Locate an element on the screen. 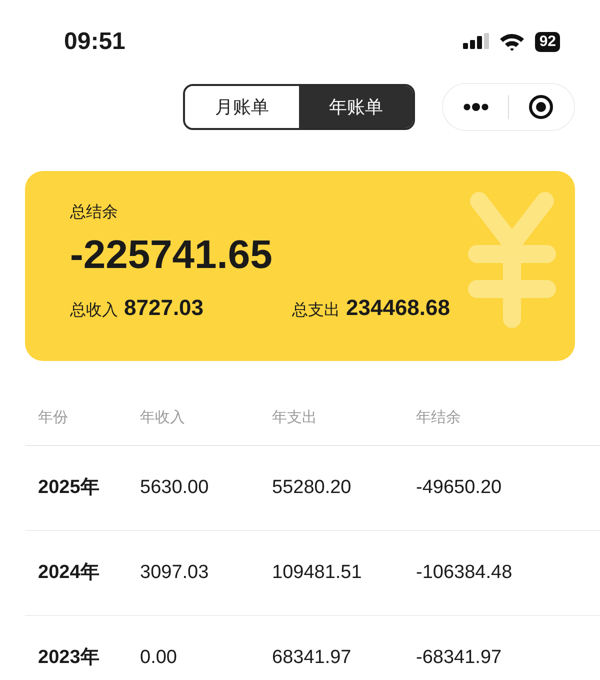 This screenshot has width=600, height=680. table-cell: 2024年 is located at coordinates (69, 572).